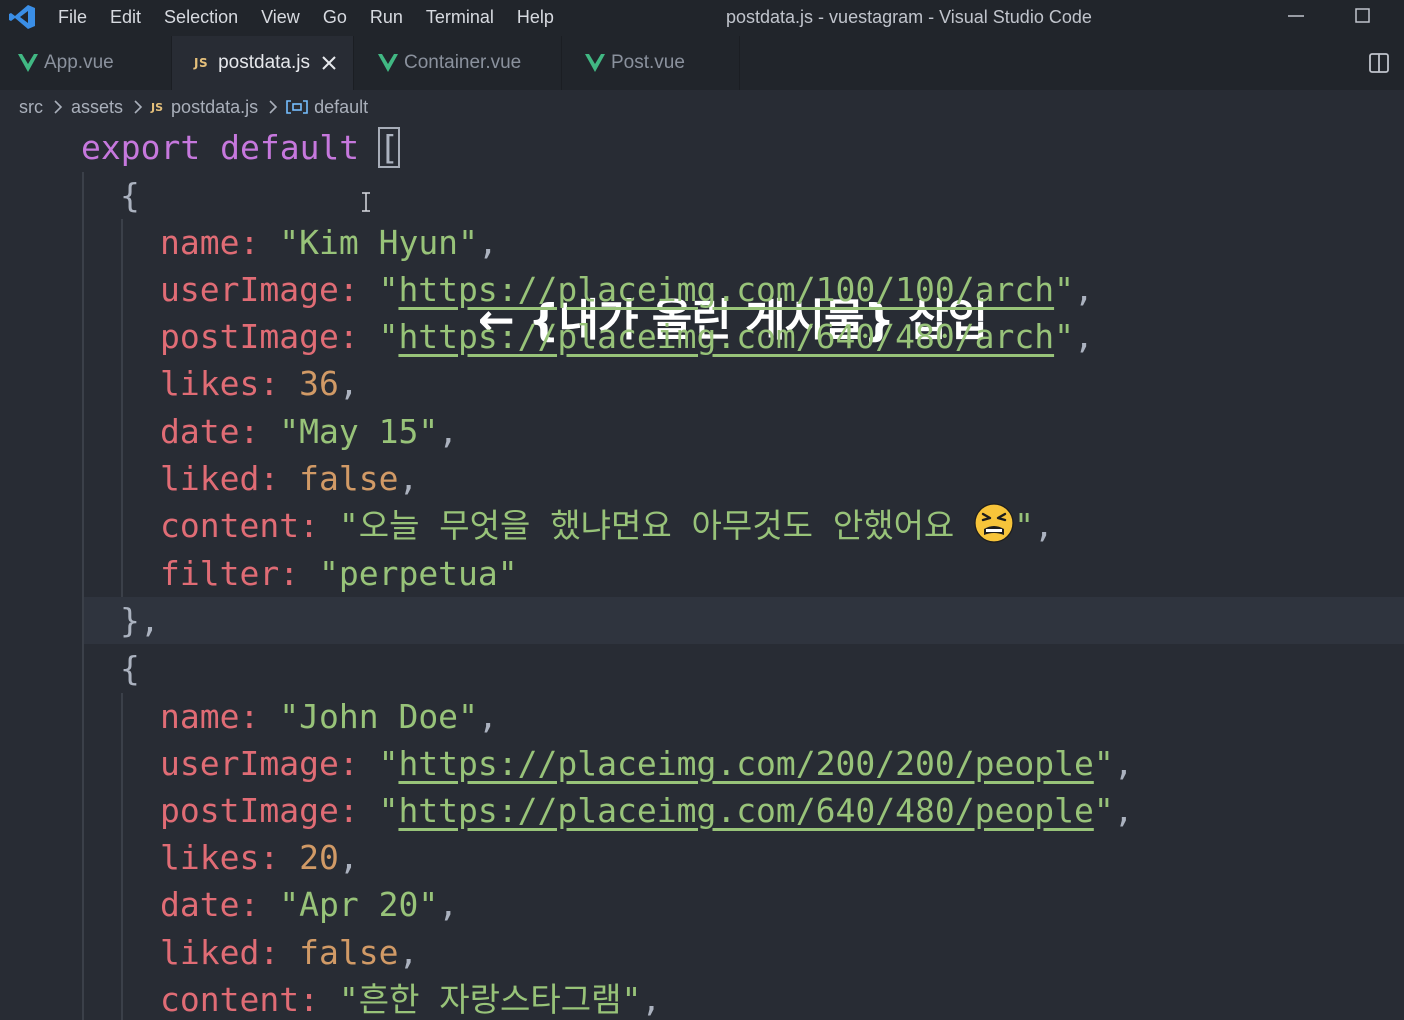 The height and width of the screenshot is (1020, 1404). I want to click on number-value: 36, so click(319, 383).